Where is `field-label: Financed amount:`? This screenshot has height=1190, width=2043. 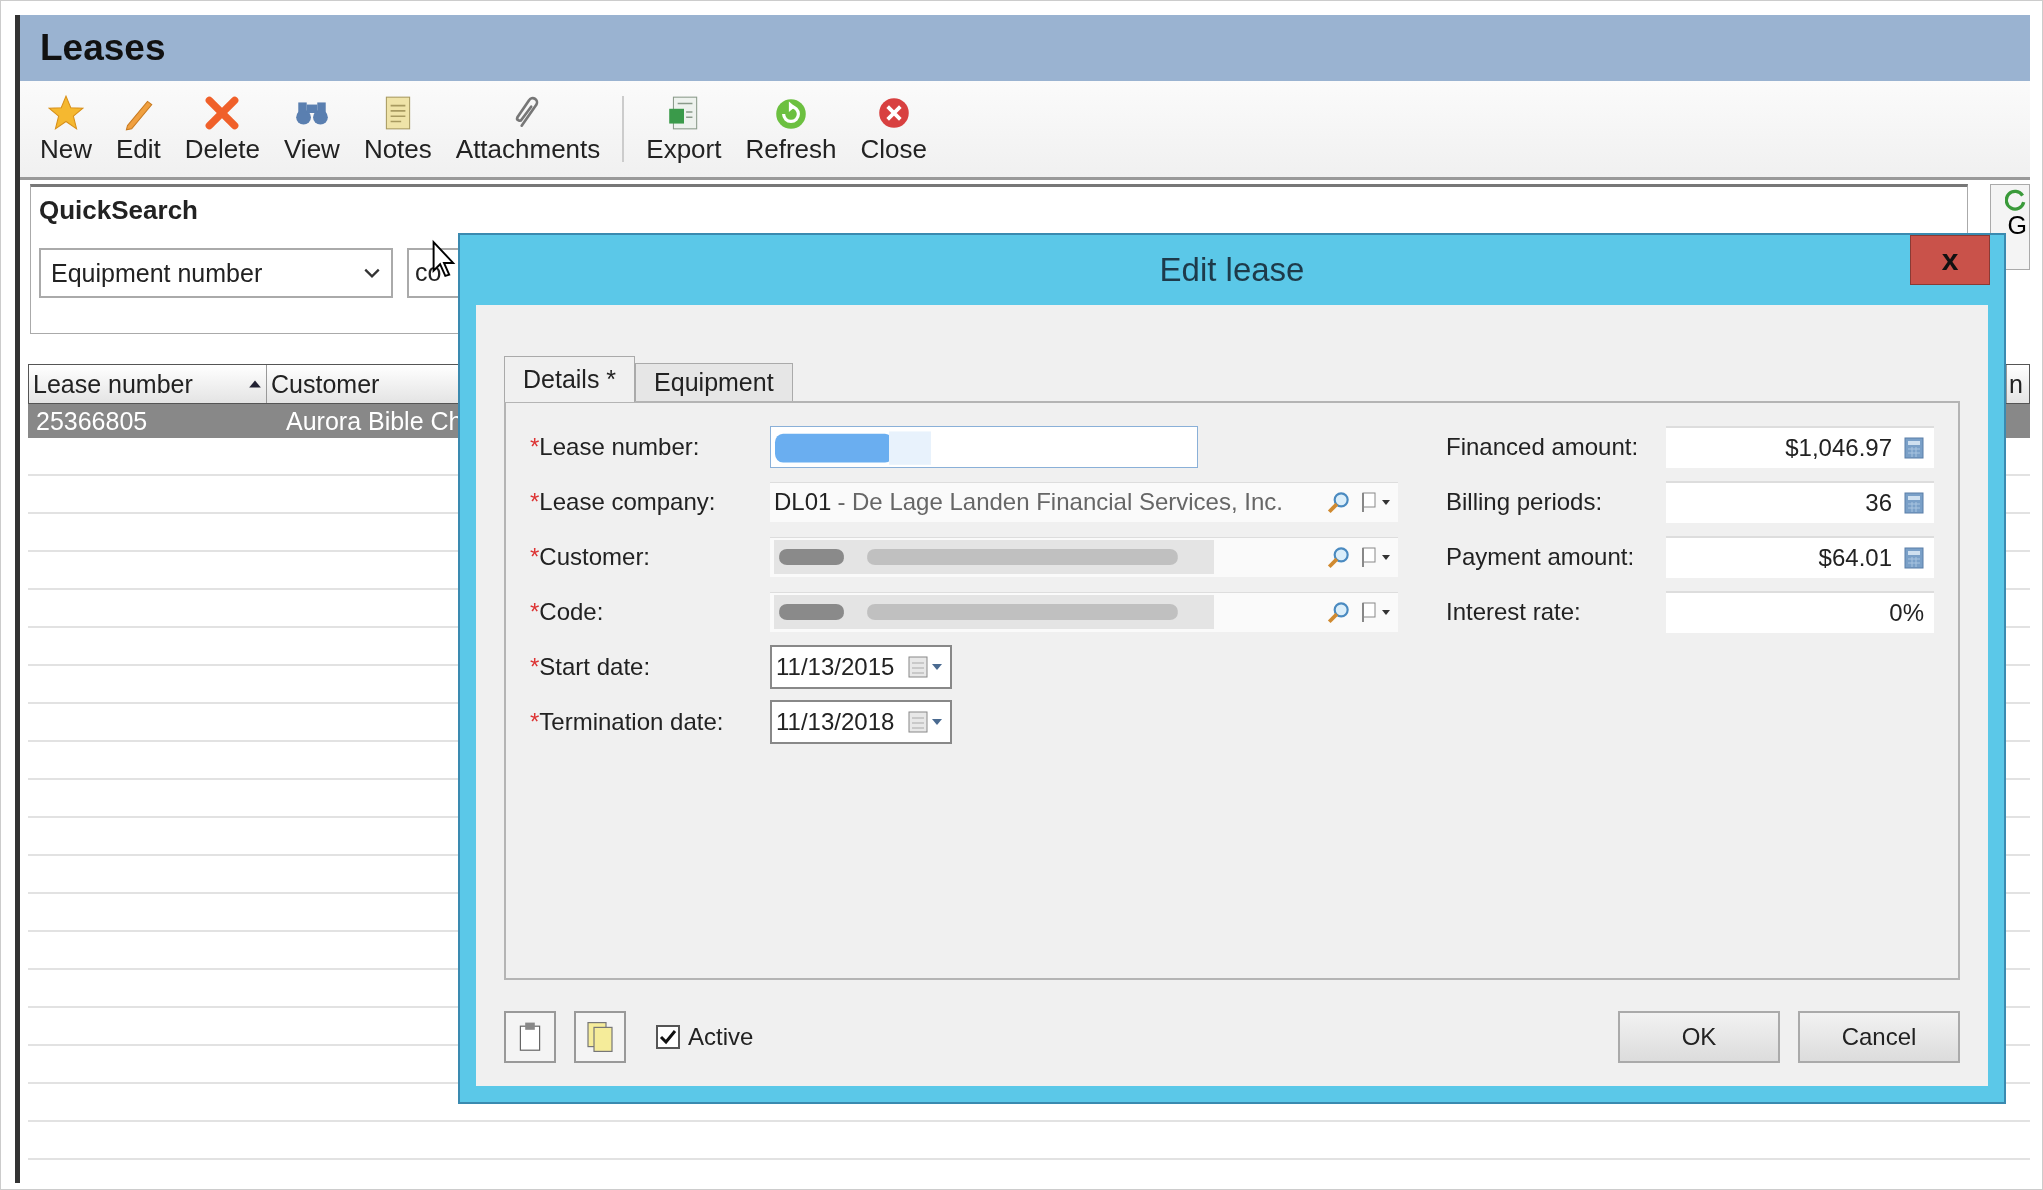 field-label: Financed amount: is located at coordinates (1543, 446).